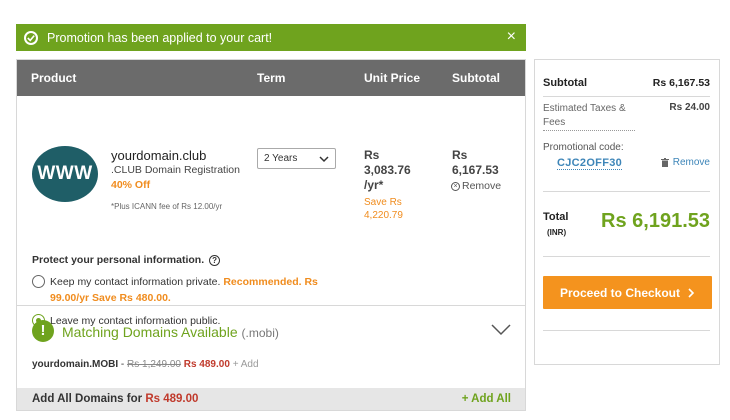 The height and width of the screenshot is (420, 730). I want to click on suggested-new-price: Rs 489.00, so click(206, 364).